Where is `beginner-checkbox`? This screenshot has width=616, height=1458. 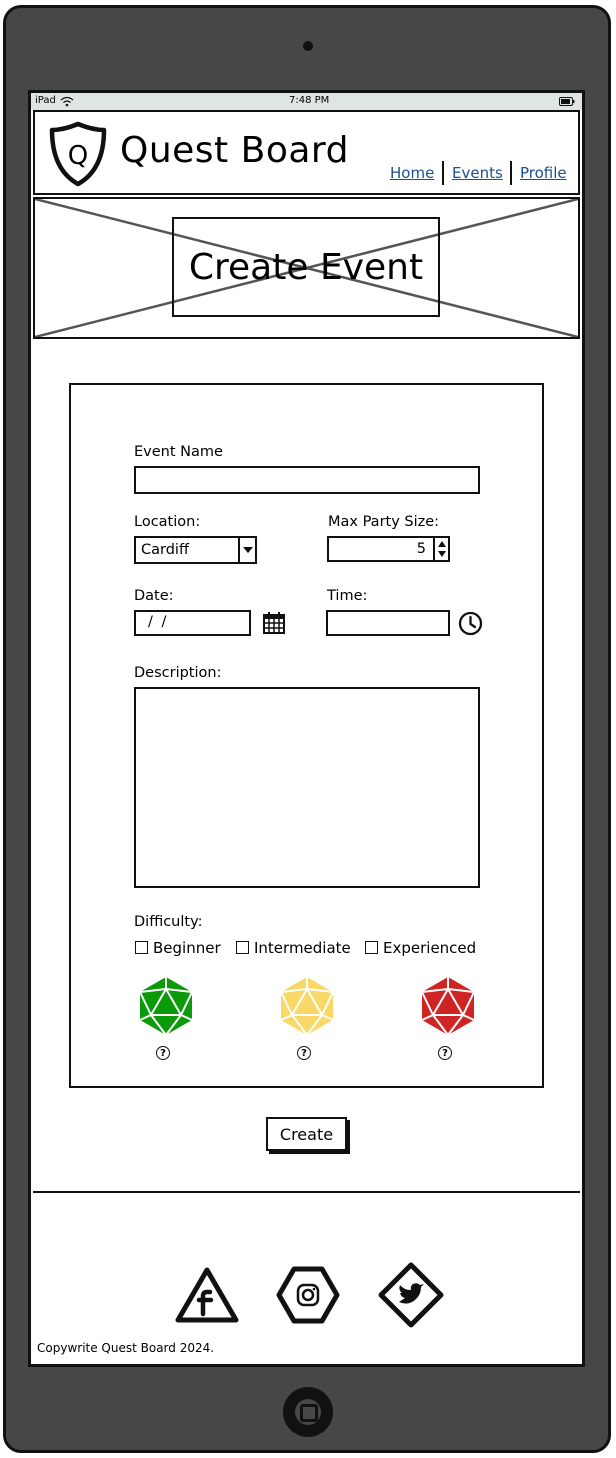
beginner-checkbox is located at coordinates (141, 947).